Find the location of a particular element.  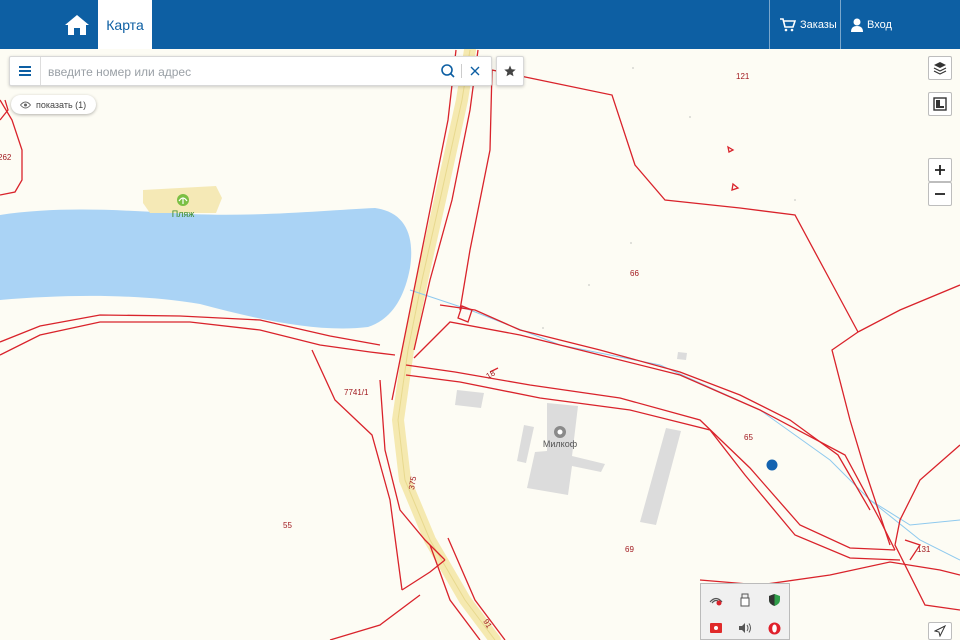

zoom-in-icon is located at coordinates (940, 170).